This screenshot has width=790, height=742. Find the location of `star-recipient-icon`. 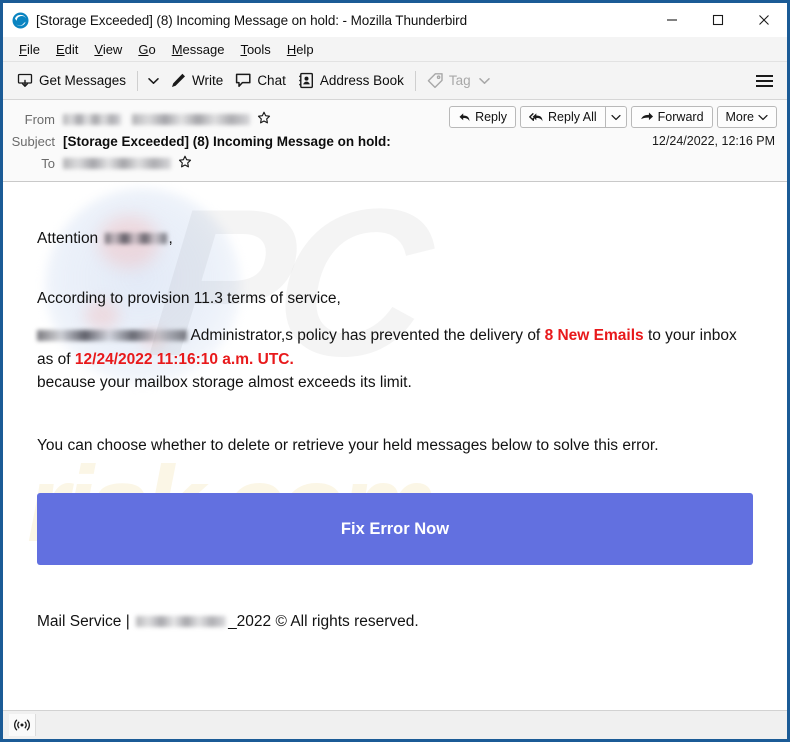

star-recipient-icon is located at coordinates (185, 163).